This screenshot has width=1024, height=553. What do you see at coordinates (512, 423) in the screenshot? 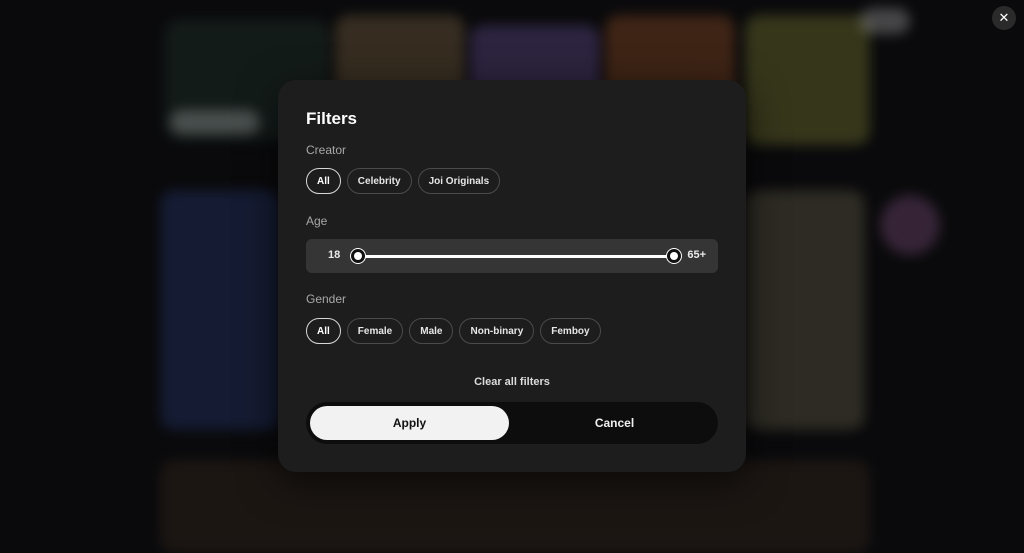
I see `modal-actions: Apply Cancel` at bounding box center [512, 423].